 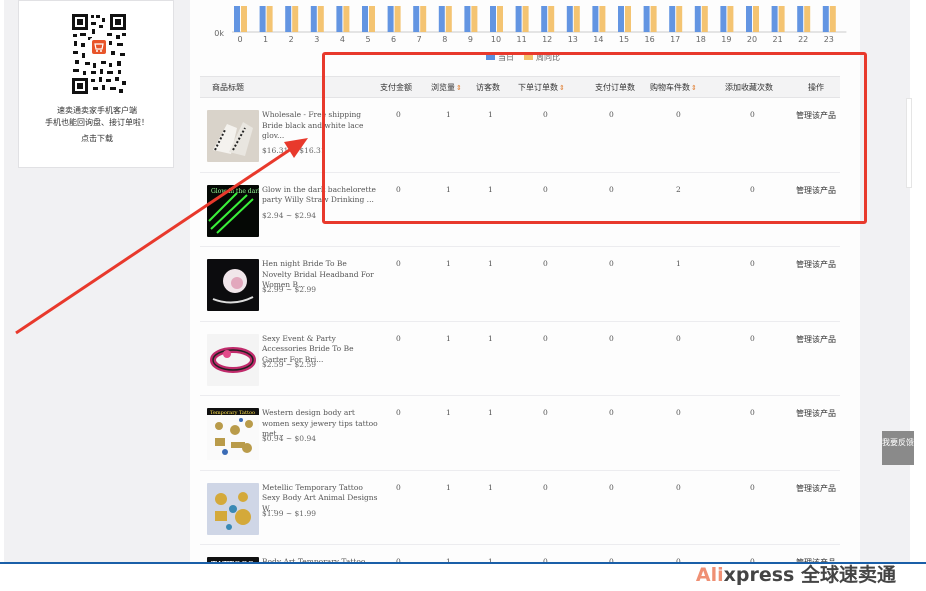 I want to click on bar-周同比-3, so click(x=320, y=19).